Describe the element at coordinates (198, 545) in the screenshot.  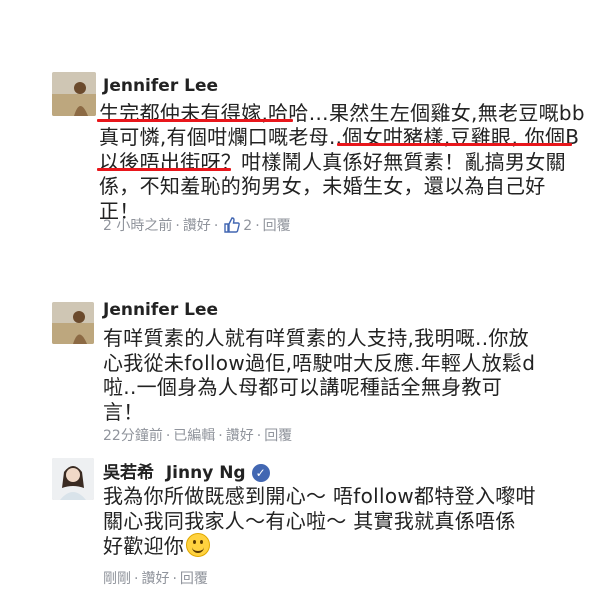
I see `smile-emoji-icon` at that location.